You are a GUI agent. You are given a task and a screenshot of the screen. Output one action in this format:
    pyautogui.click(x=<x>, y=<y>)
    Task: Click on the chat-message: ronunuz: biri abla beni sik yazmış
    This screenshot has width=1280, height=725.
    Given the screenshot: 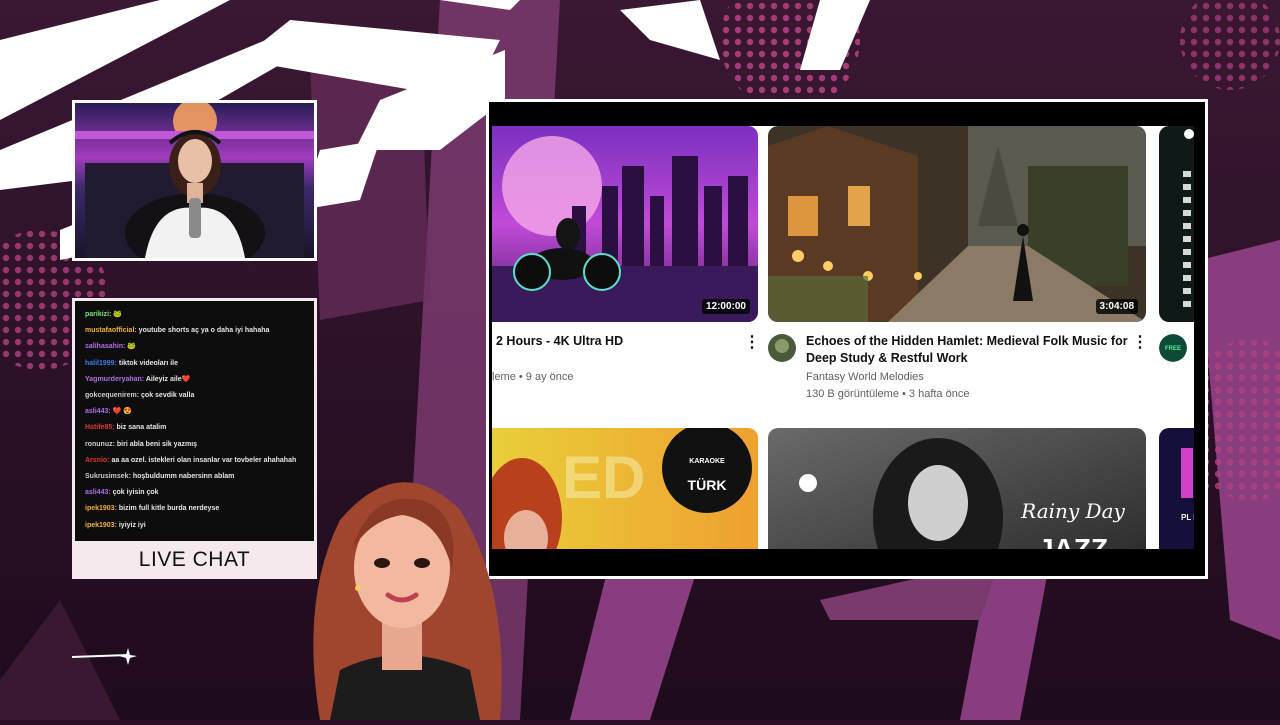 What is the action you would take?
    pyautogui.click(x=194, y=445)
    